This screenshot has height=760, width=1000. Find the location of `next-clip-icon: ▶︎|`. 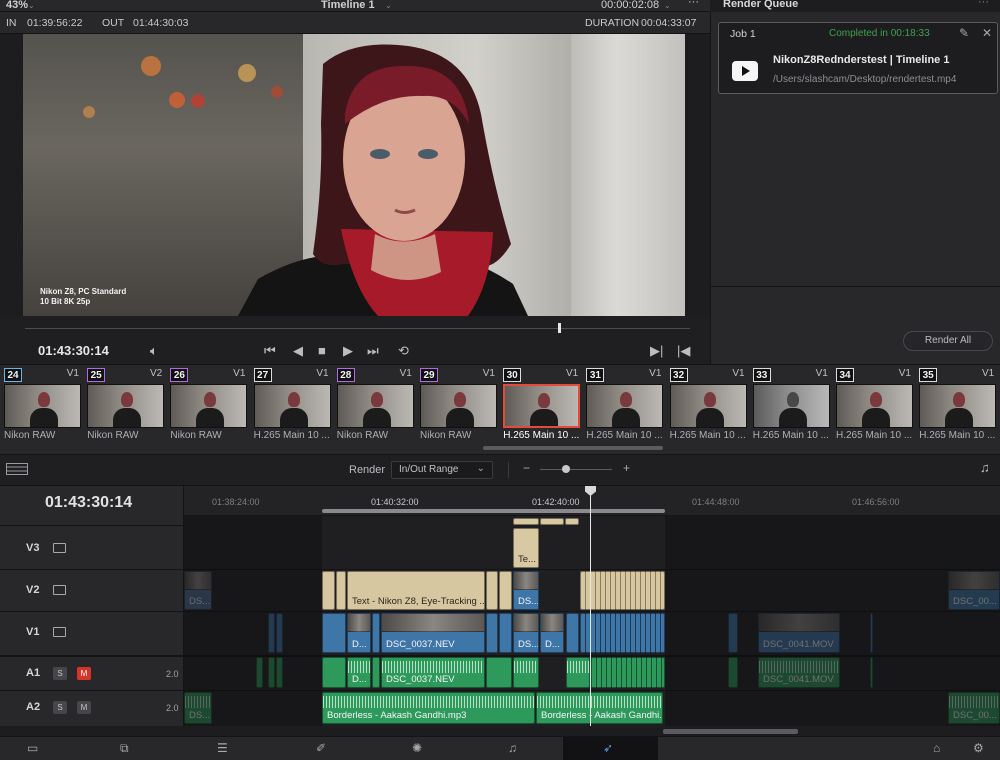

next-clip-icon: ▶︎| is located at coordinates (656, 351).